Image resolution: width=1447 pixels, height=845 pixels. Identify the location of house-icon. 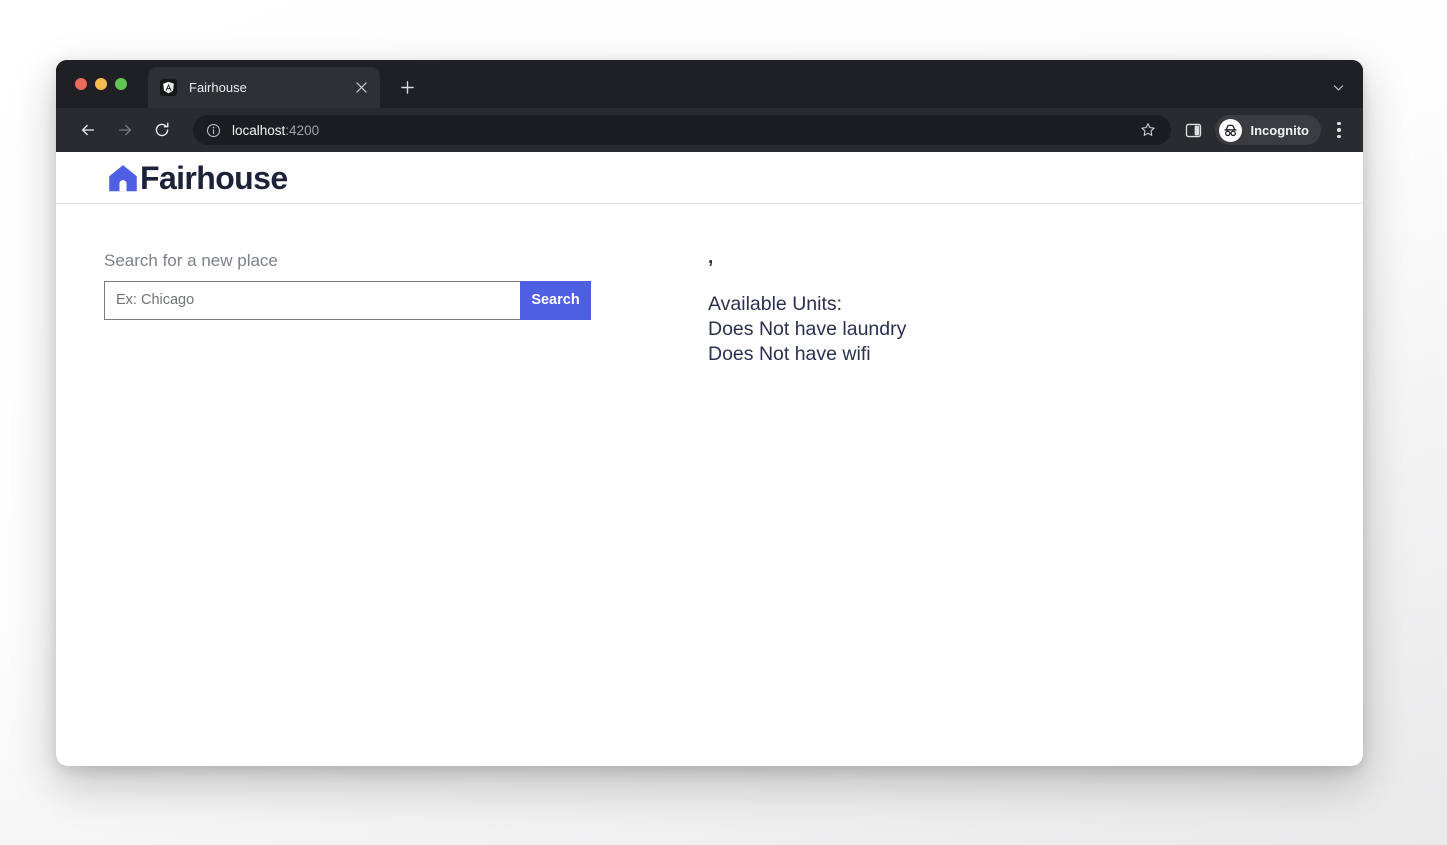
(123, 178).